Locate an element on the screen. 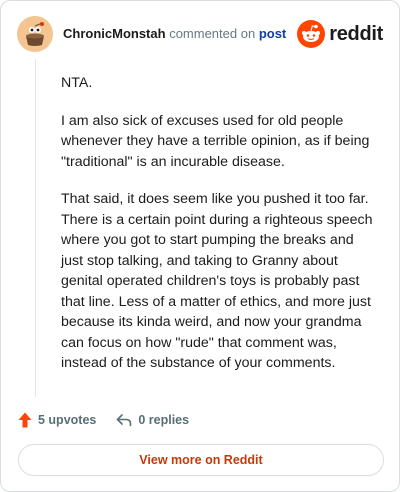 Image resolution: width=400 pixels, height=492 pixels. upvotes-button: 5 upvotes is located at coordinates (57, 420).